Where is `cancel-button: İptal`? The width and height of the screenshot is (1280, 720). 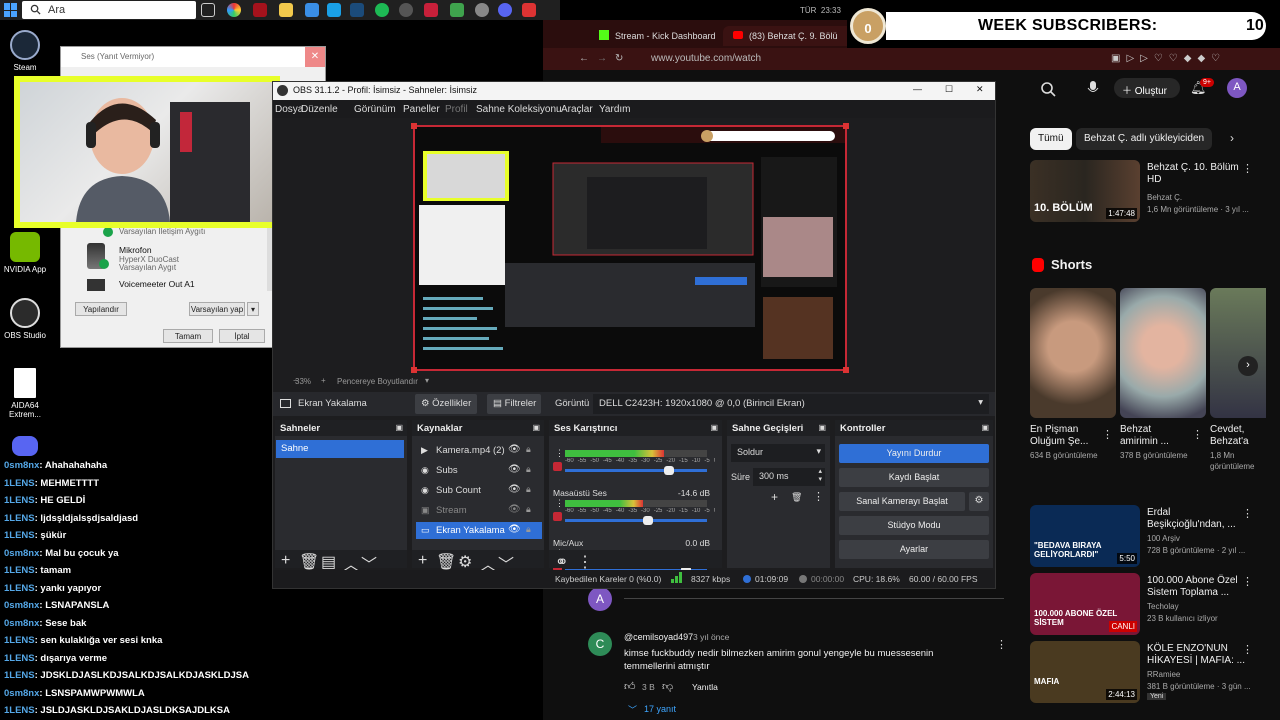
cancel-button: İptal is located at coordinates (242, 336).